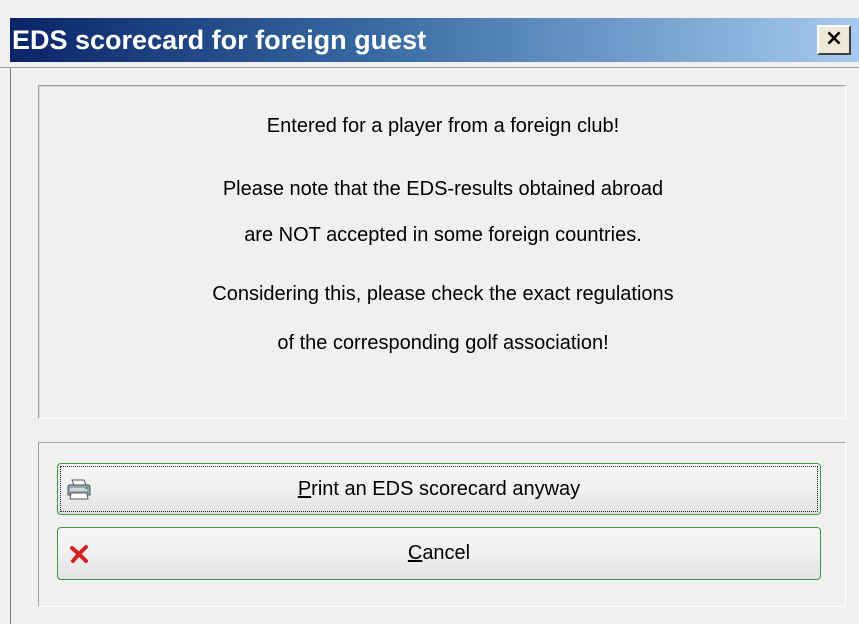 Image resolution: width=859 pixels, height=624 pixels. I want to click on window-title: EDS scorecard for foreign guest, so click(219, 40).